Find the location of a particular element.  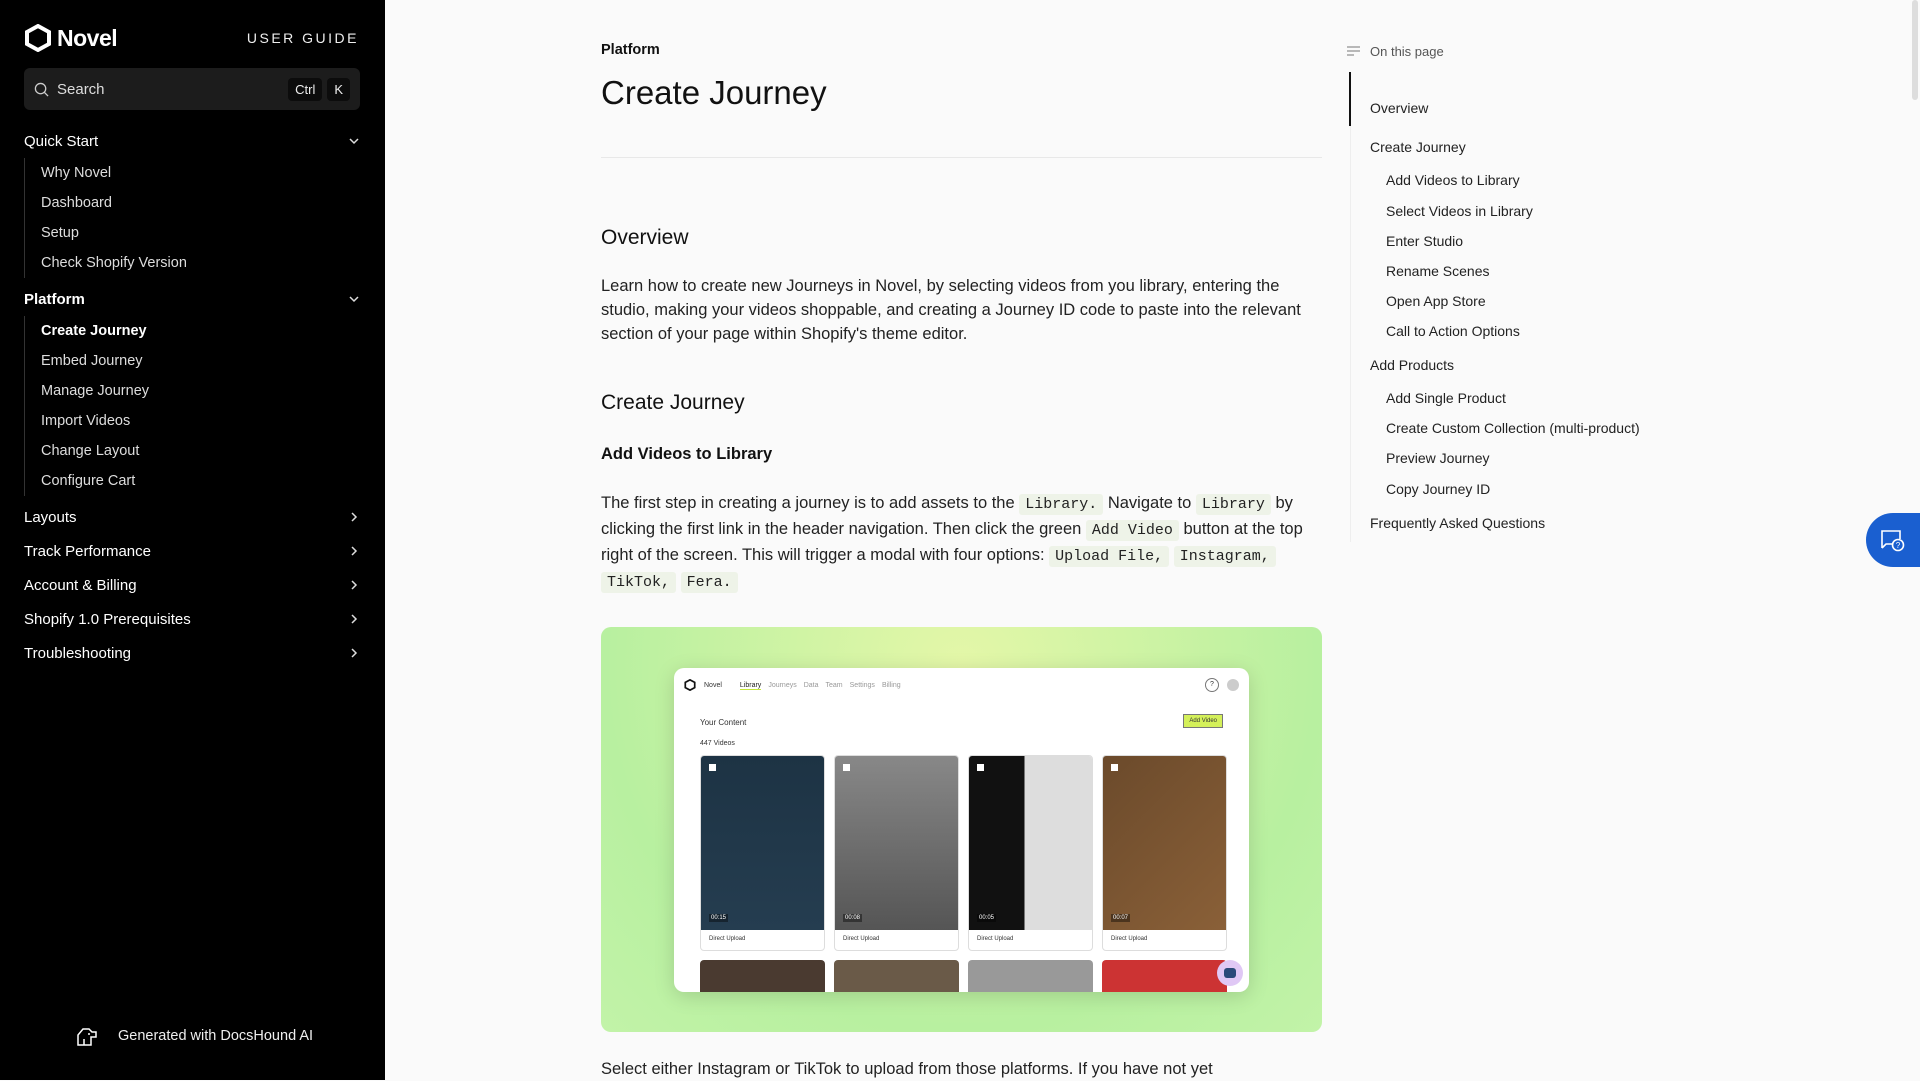

brand-name: Novel is located at coordinates (87, 37).